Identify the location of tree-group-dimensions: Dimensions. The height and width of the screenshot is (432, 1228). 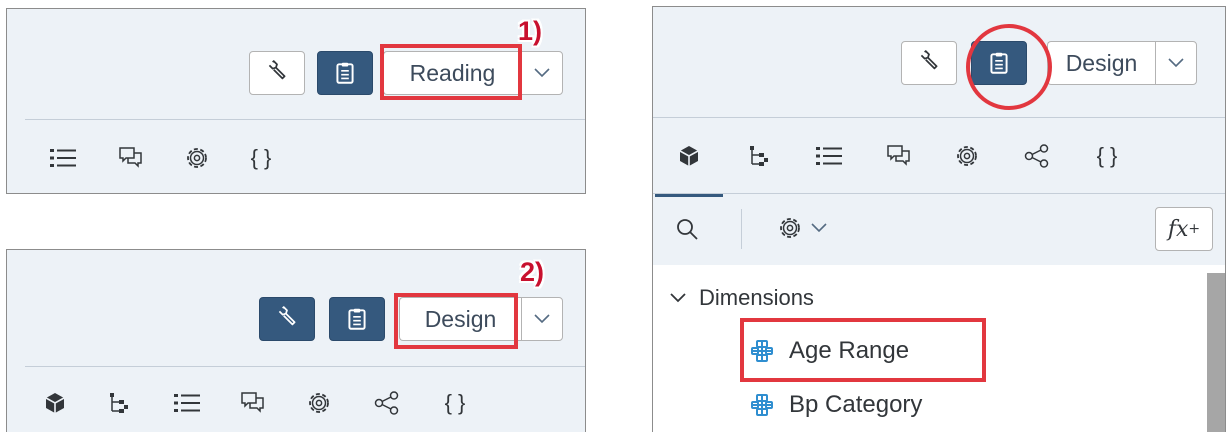
(741, 298).